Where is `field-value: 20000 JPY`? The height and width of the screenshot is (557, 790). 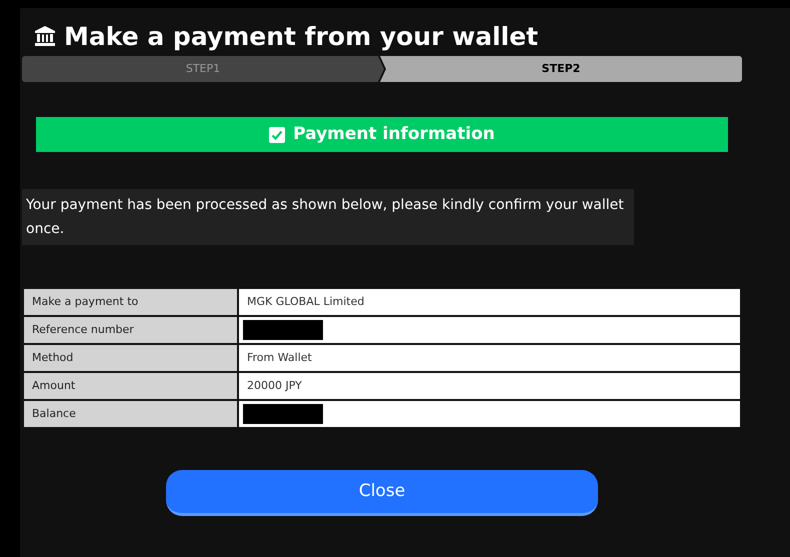
field-value: 20000 JPY is located at coordinates (489, 386).